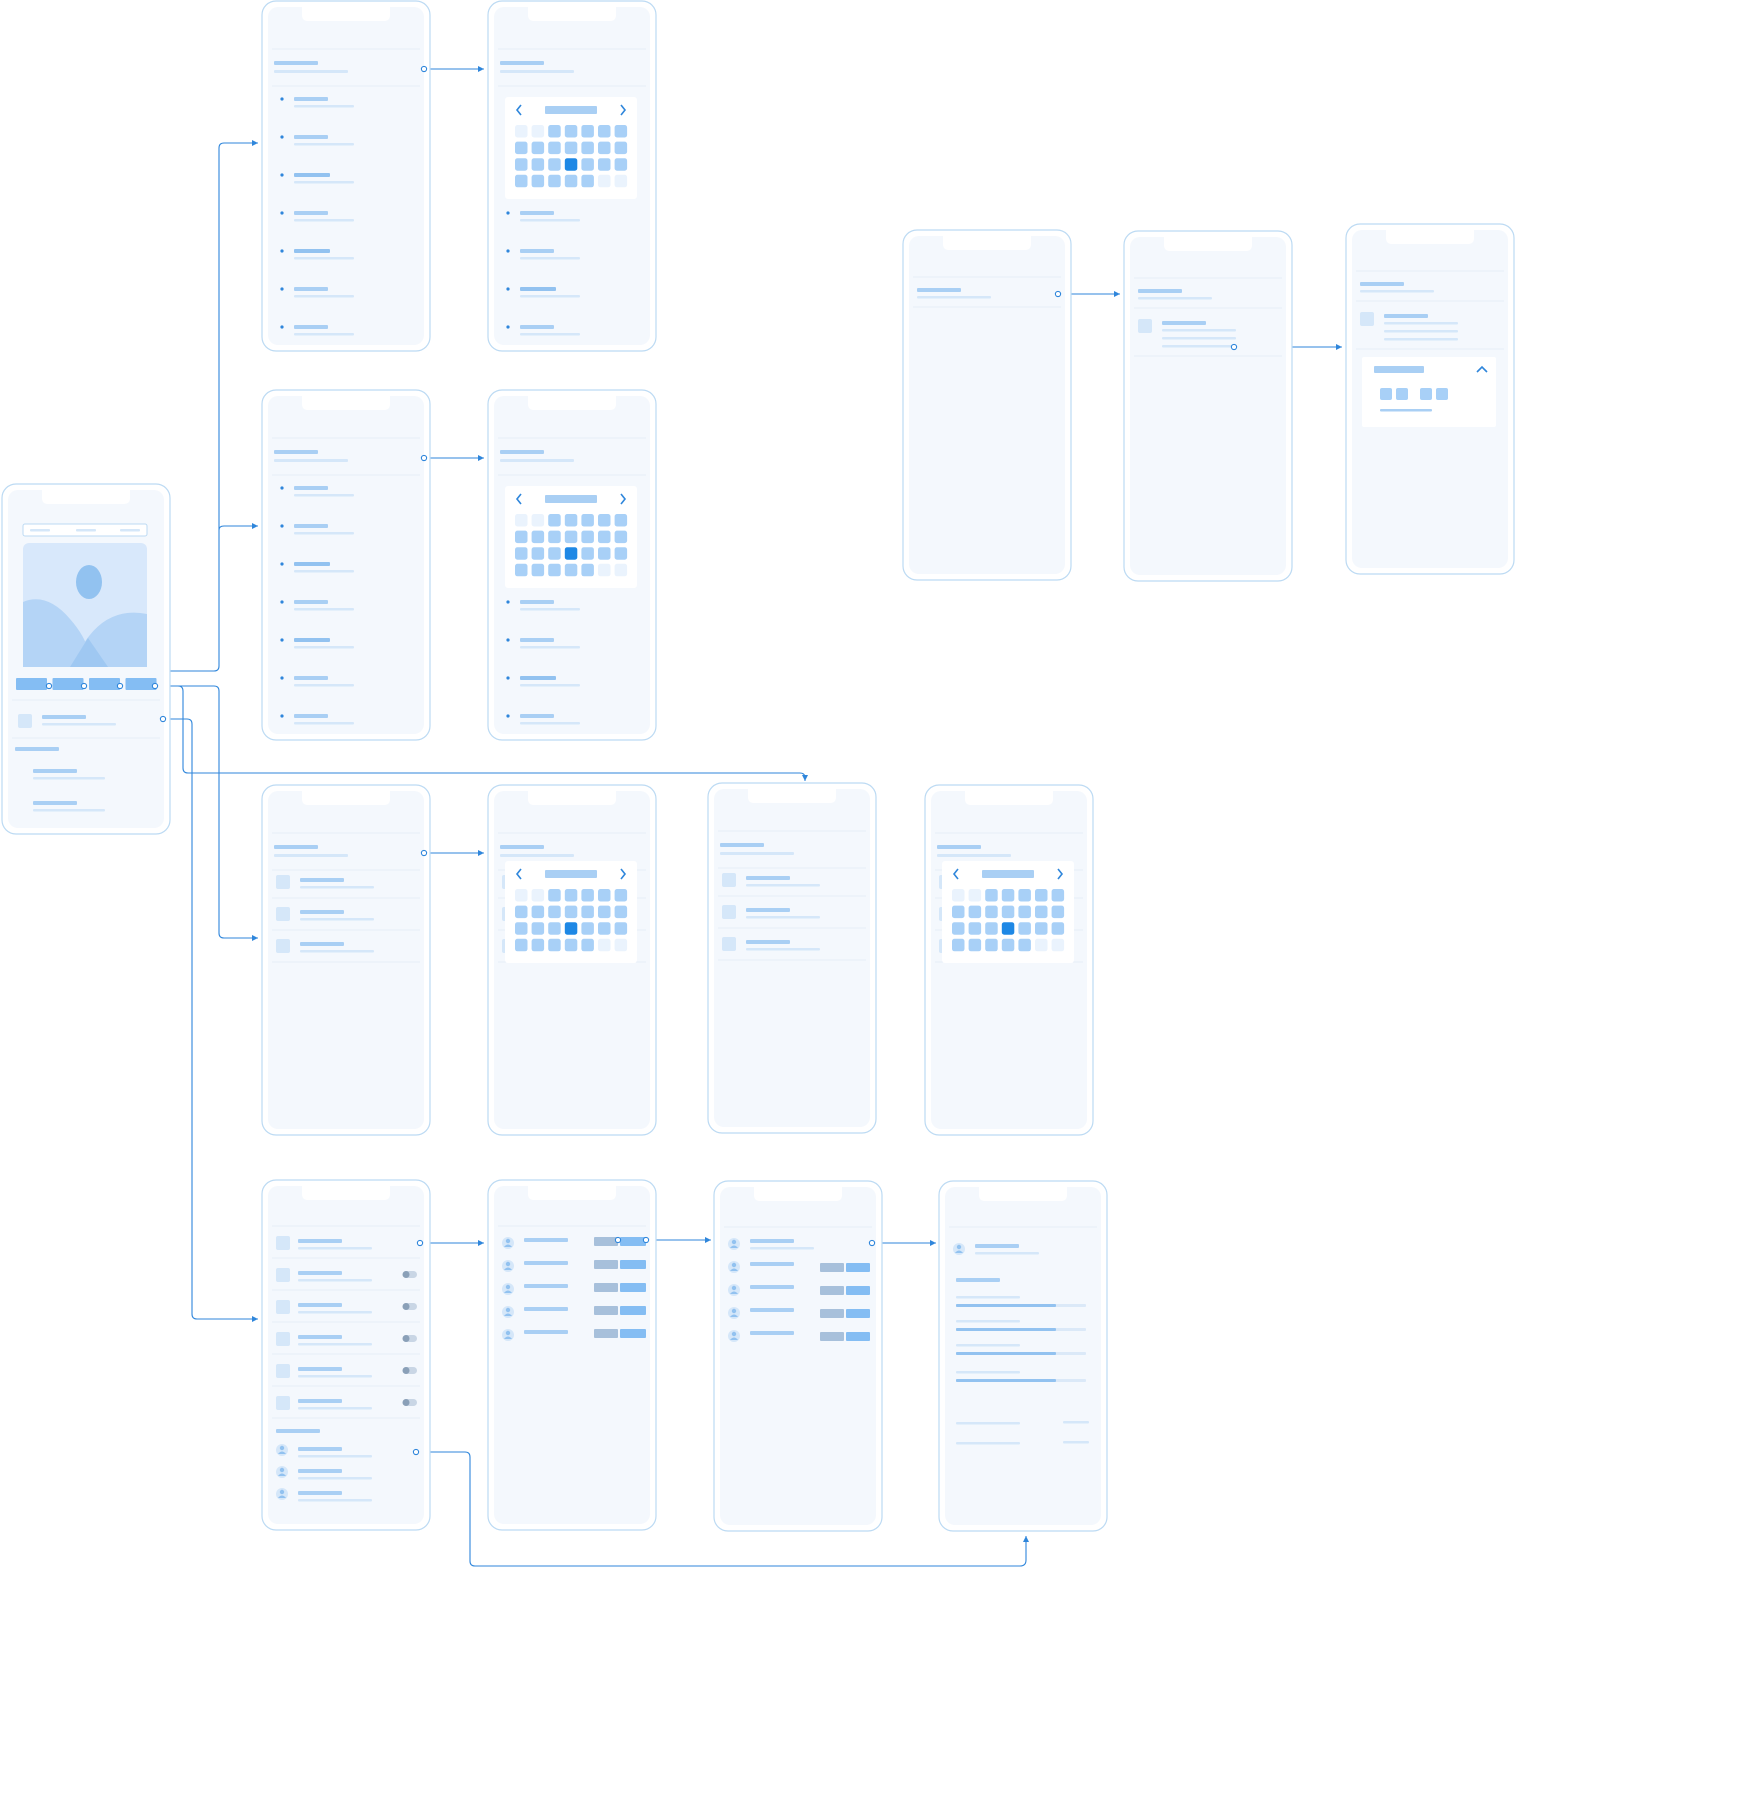  What do you see at coordinates (1006, 1380) in the screenshot?
I see `progress-fill` at bounding box center [1006, 1380].